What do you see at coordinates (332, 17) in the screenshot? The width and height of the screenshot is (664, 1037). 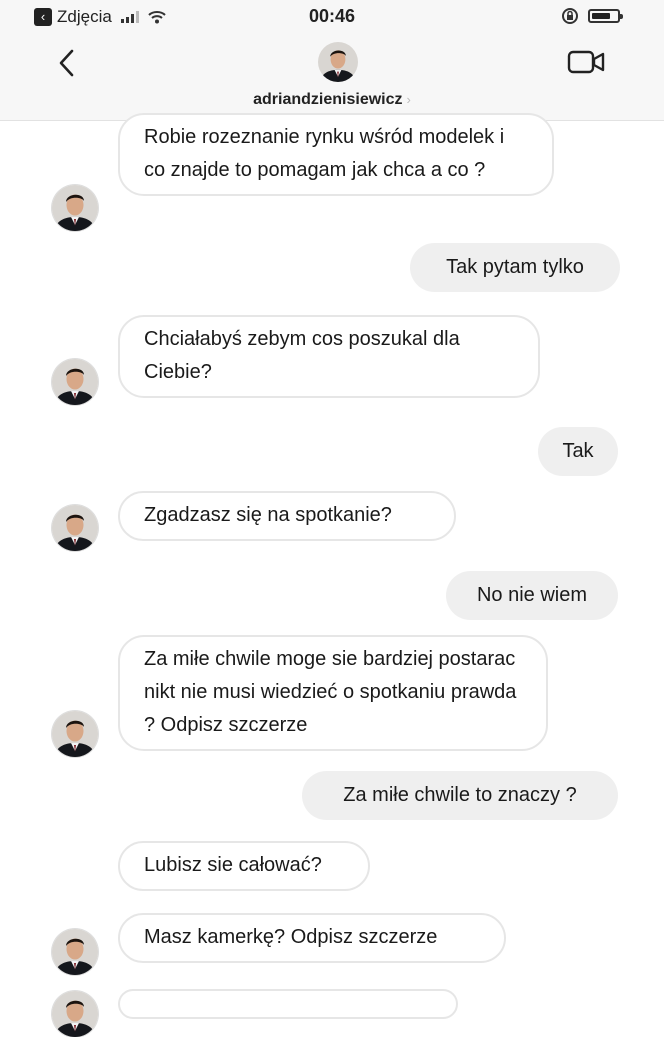 I see `status-bar: ‹ Zdjęcia 00:46` at bounding box center [332, 17].